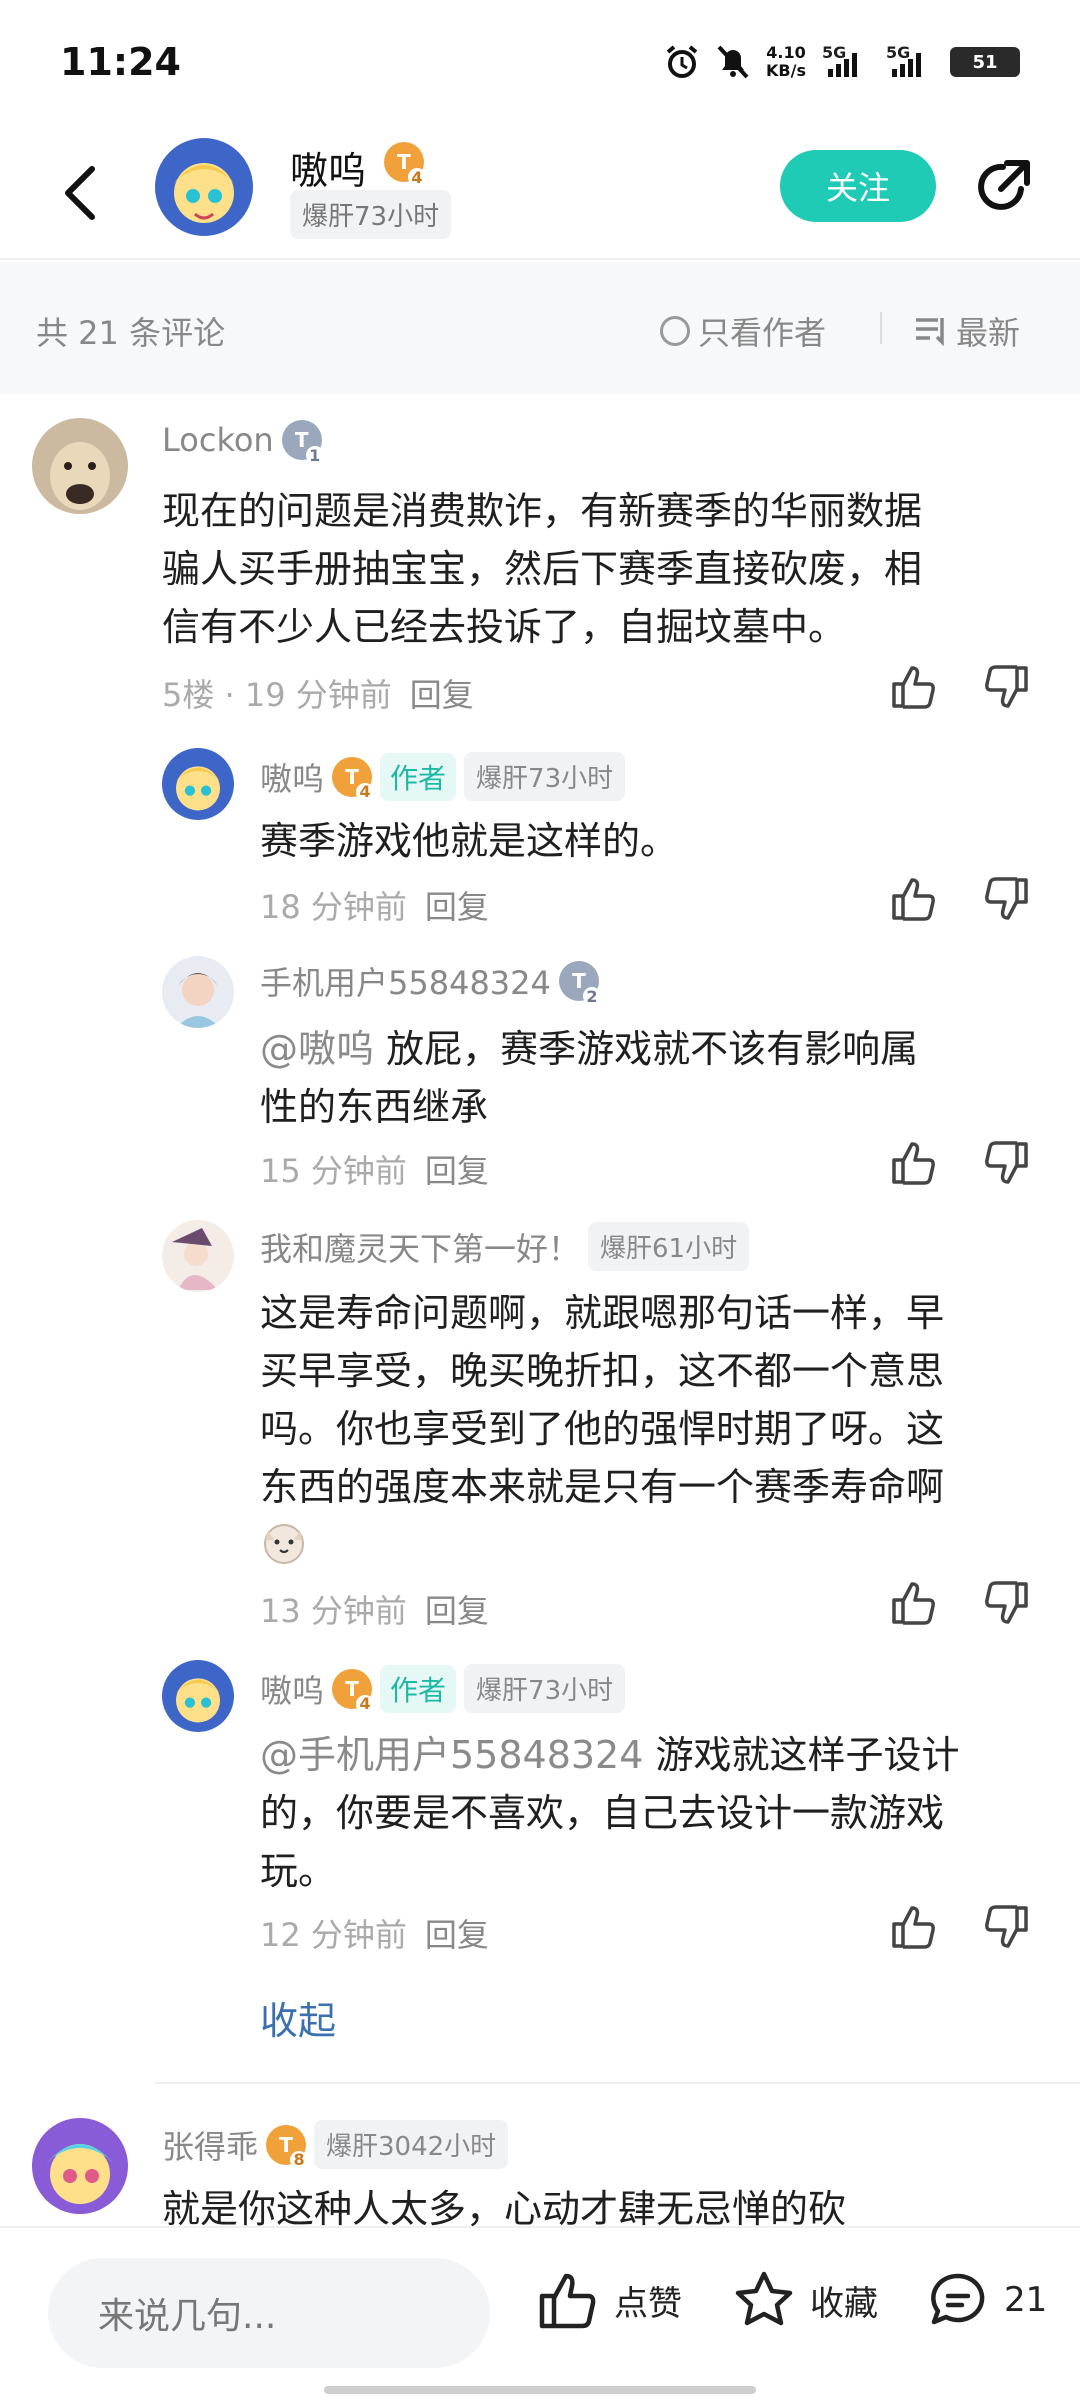  Describe the element at coordinates (504, 627) in the screenshot. I see `comment-line: 信有不少人已经去投诉了，自掘坟墓中。` at that location.